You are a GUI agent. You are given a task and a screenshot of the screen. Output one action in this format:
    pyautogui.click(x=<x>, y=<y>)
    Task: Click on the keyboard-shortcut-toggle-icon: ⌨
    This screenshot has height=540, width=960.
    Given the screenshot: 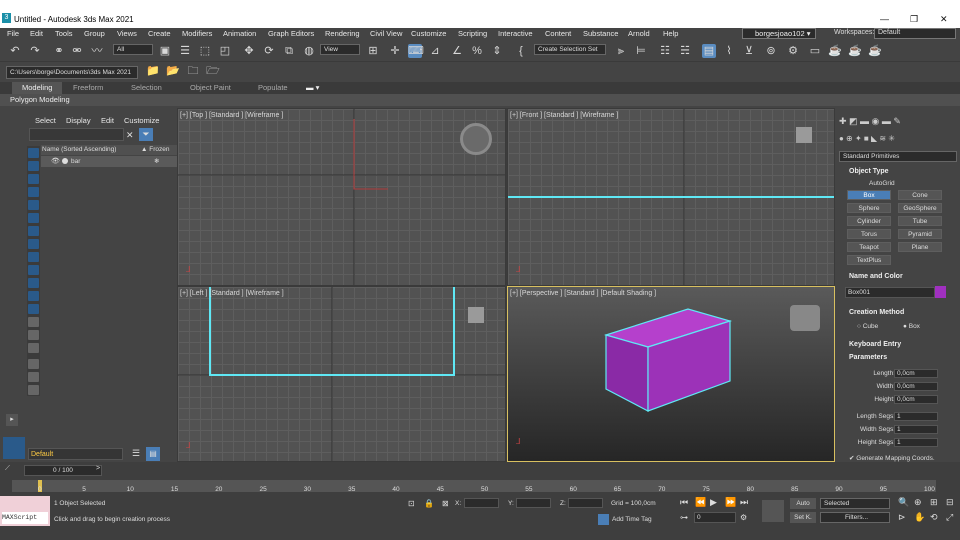 What is the action you would take?
    pyautogui.click(x=416, y=51)
    